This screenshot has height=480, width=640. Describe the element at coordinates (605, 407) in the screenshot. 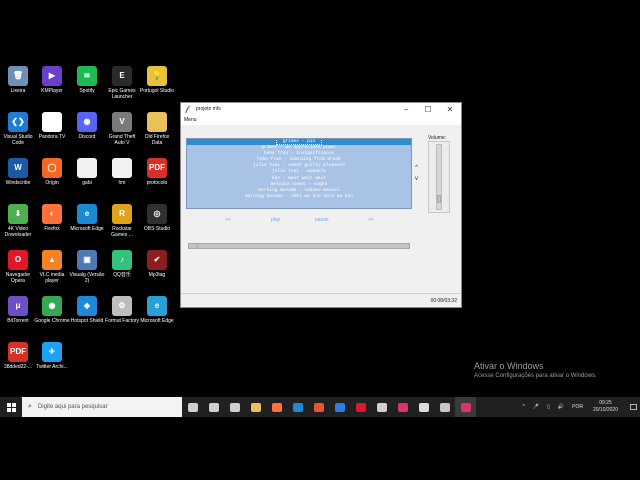

I see `clock: 09:25 20/10/2020` at that location.